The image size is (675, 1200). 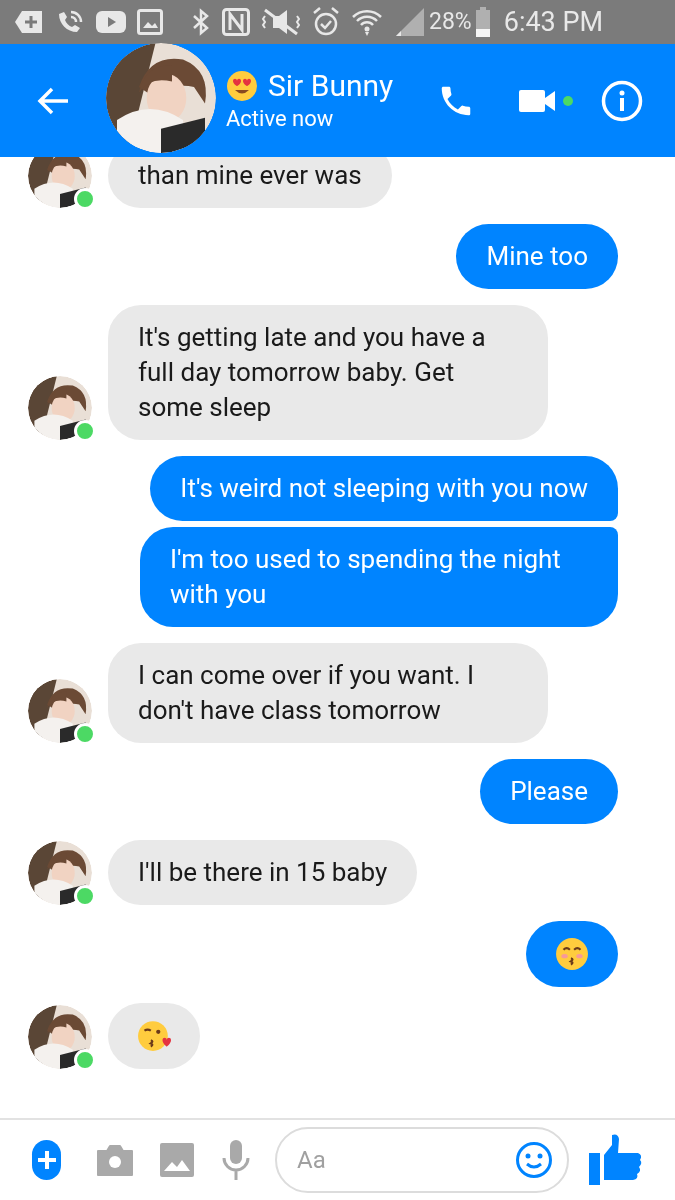 I want to click on add-notification-icon, so click(x=29, y=22).